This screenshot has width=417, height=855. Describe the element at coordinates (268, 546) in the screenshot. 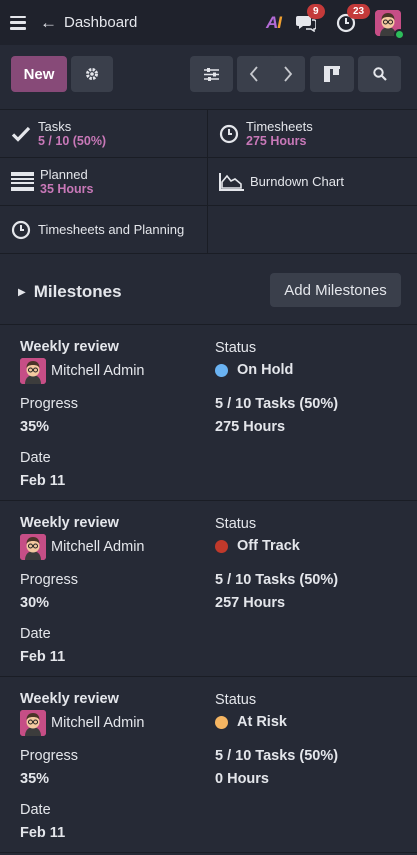

I see `status-text: Off Track` at that location.